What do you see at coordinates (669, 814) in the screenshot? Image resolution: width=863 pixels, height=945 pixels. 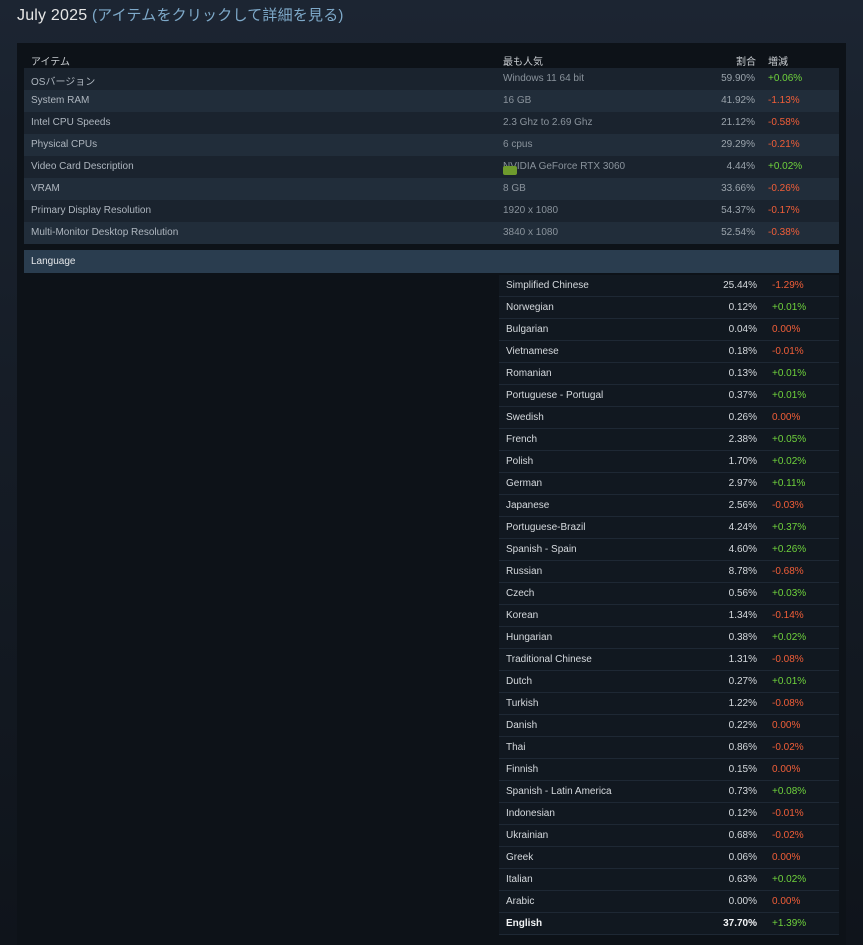 I see `language-item: Indonesian 0.12% -0.01%` at bounding box center [669, 814].